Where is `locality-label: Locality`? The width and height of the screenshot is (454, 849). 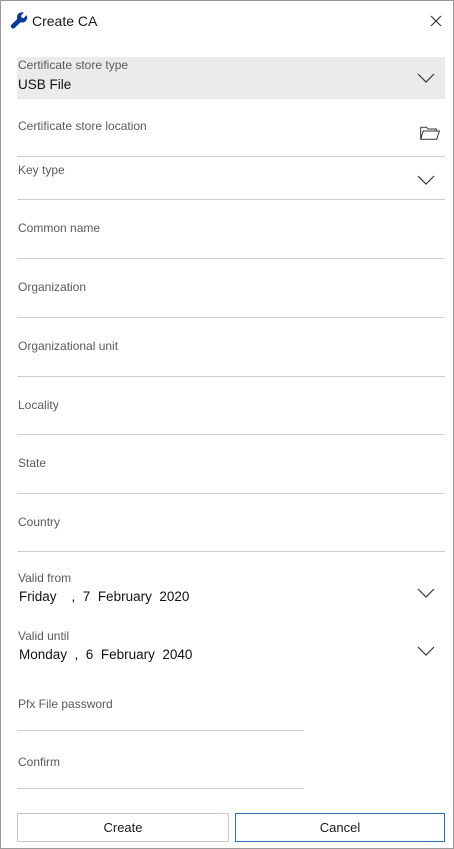 locality-label: Locality is located at coordinates (38, 405).